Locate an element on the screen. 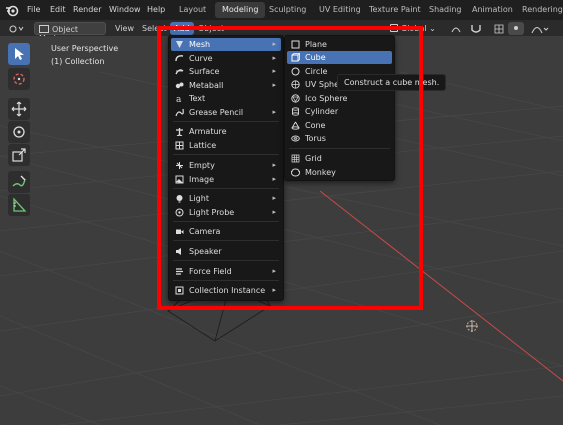 This screenshot has height=425, width=563. tab-modeling: Modeling is located at coordinates (240, 10).